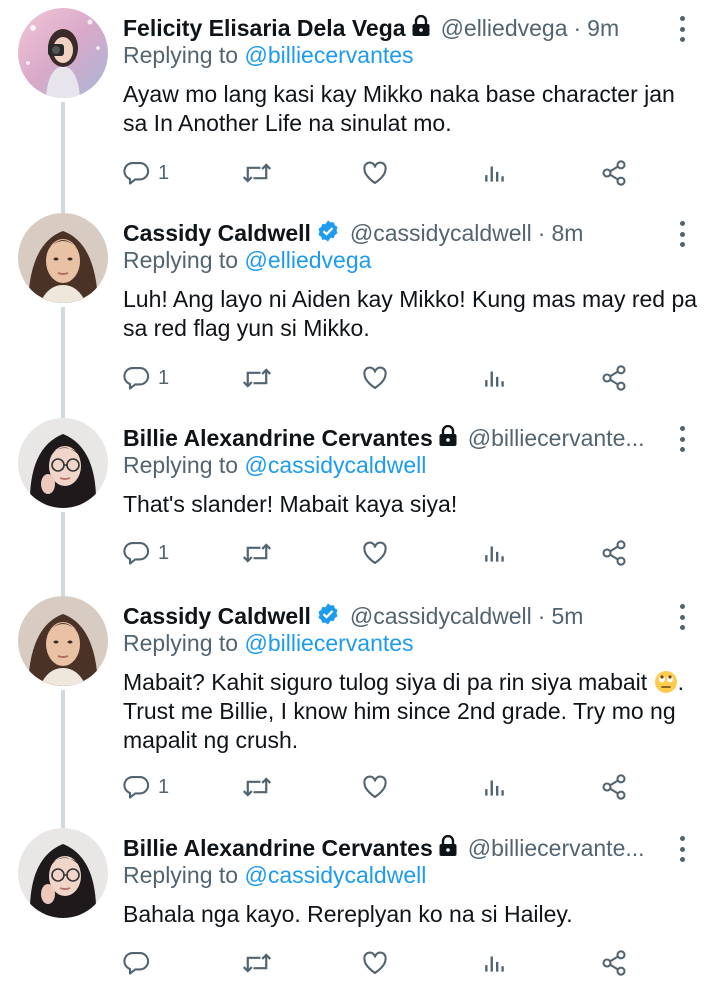  Describe the element at coordinates (666, 682) in the screenshot. I see `face-with-rolling-eyes-icon` at that location.